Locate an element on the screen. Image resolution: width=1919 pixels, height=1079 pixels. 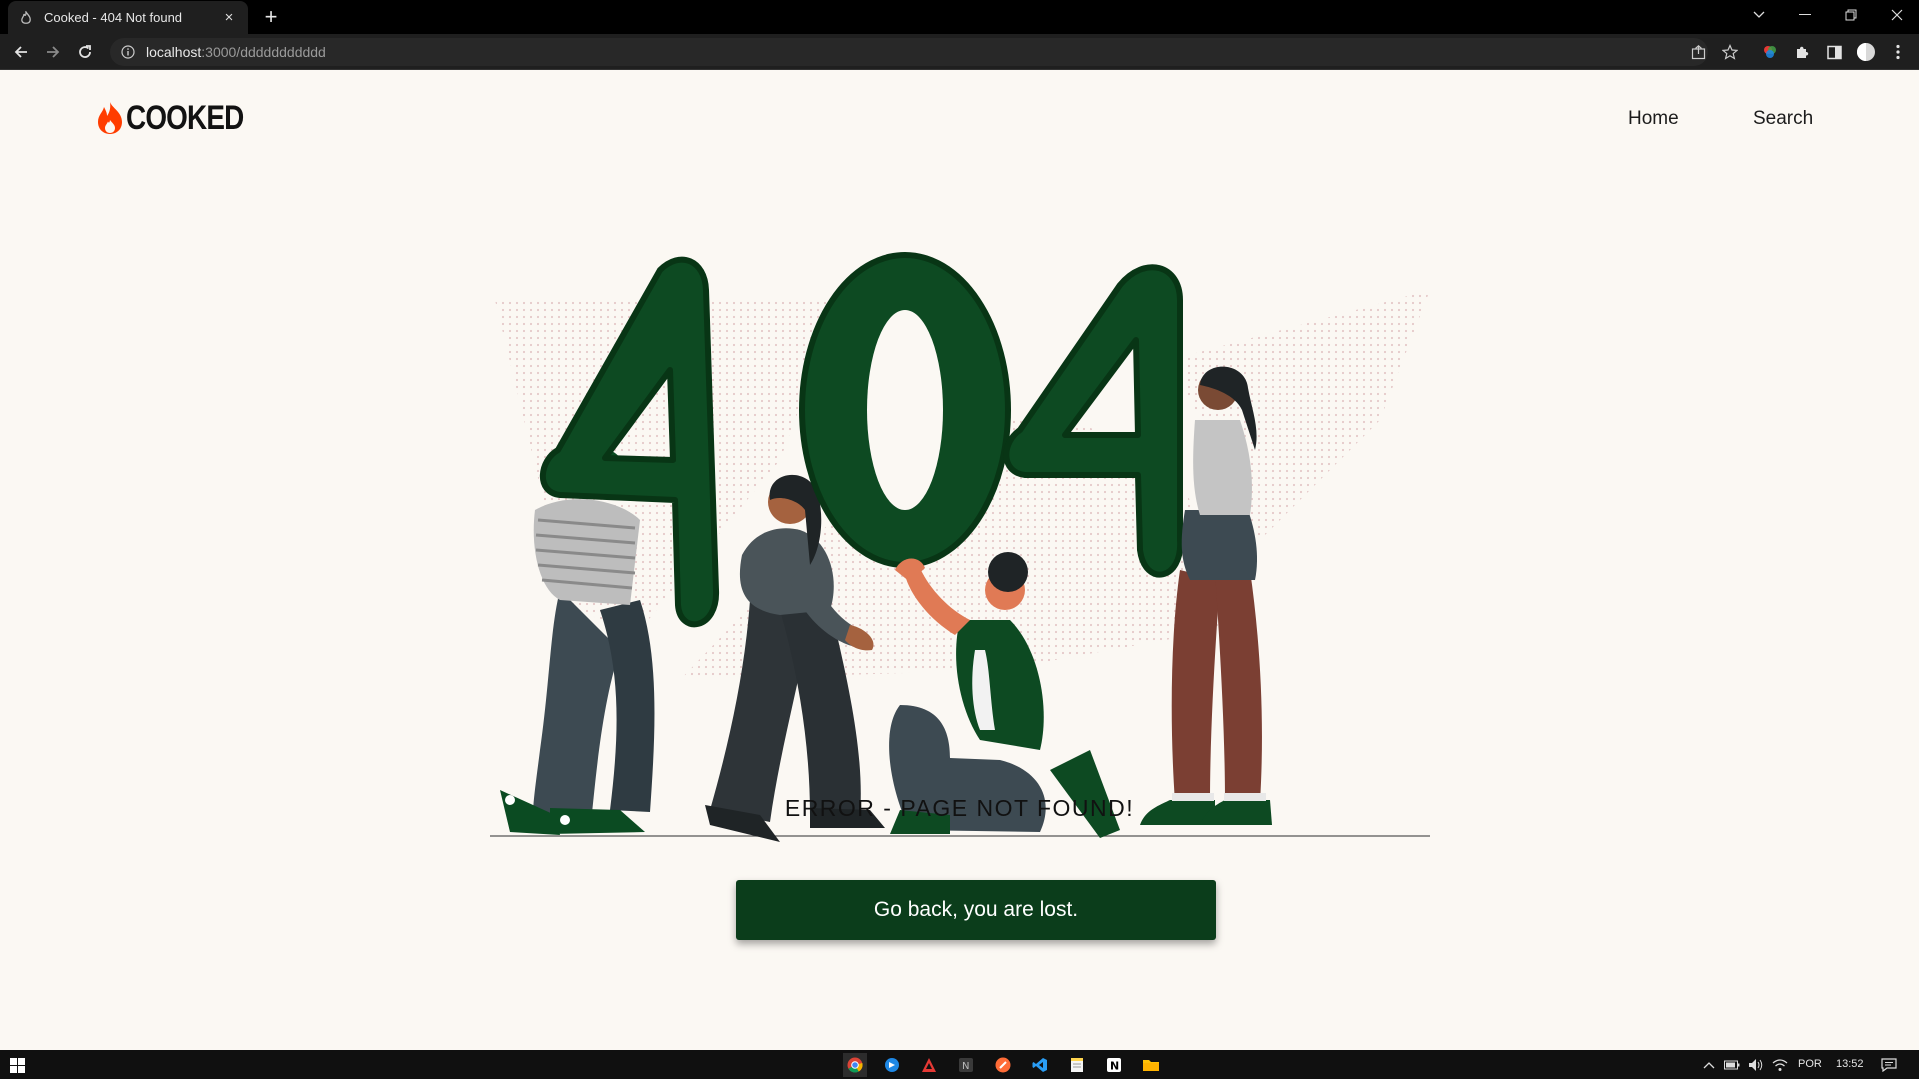
notes-icon is located at coordinates (1077, 1065).